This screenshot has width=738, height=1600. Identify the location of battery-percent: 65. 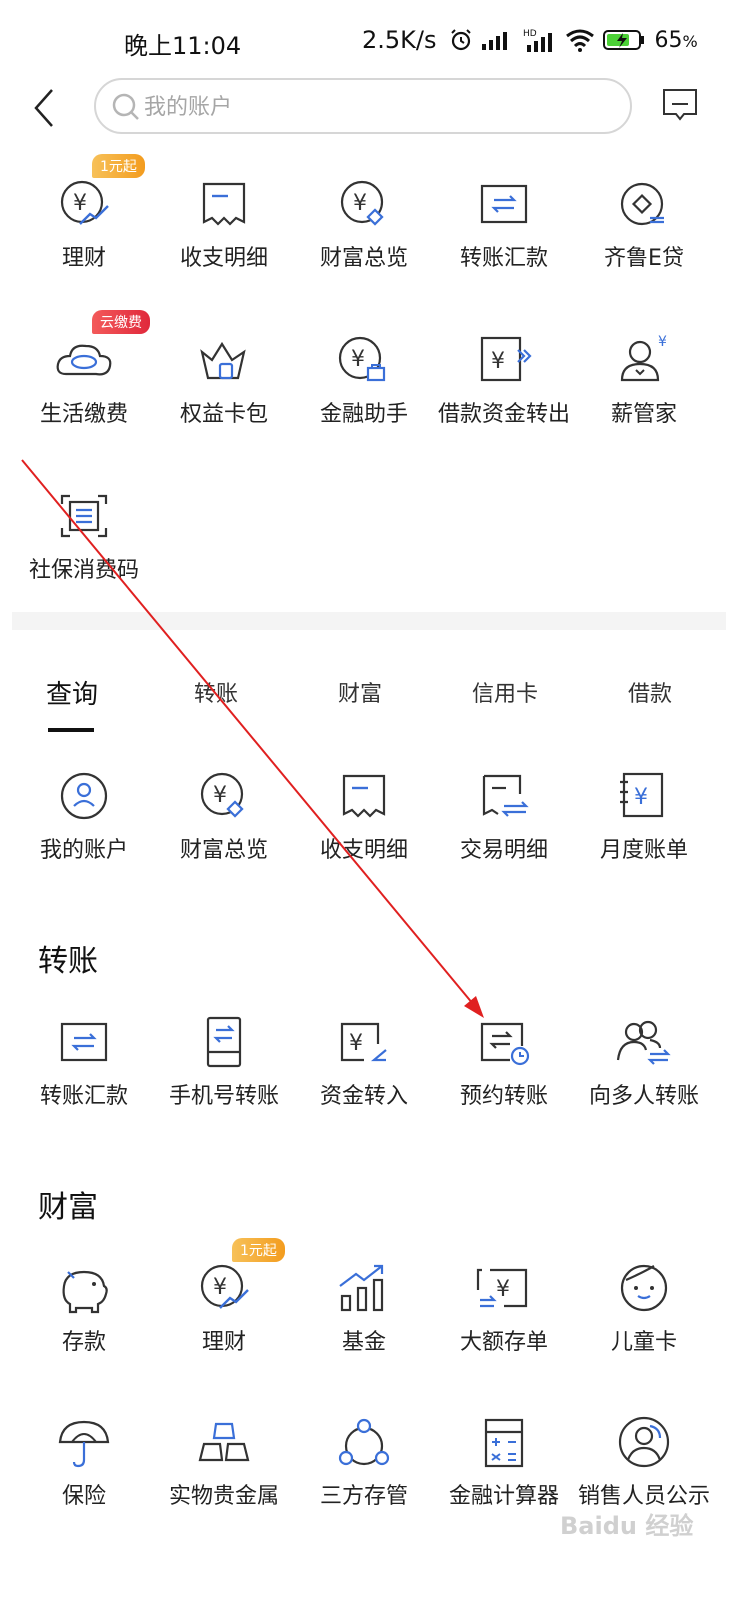
(668, 40).